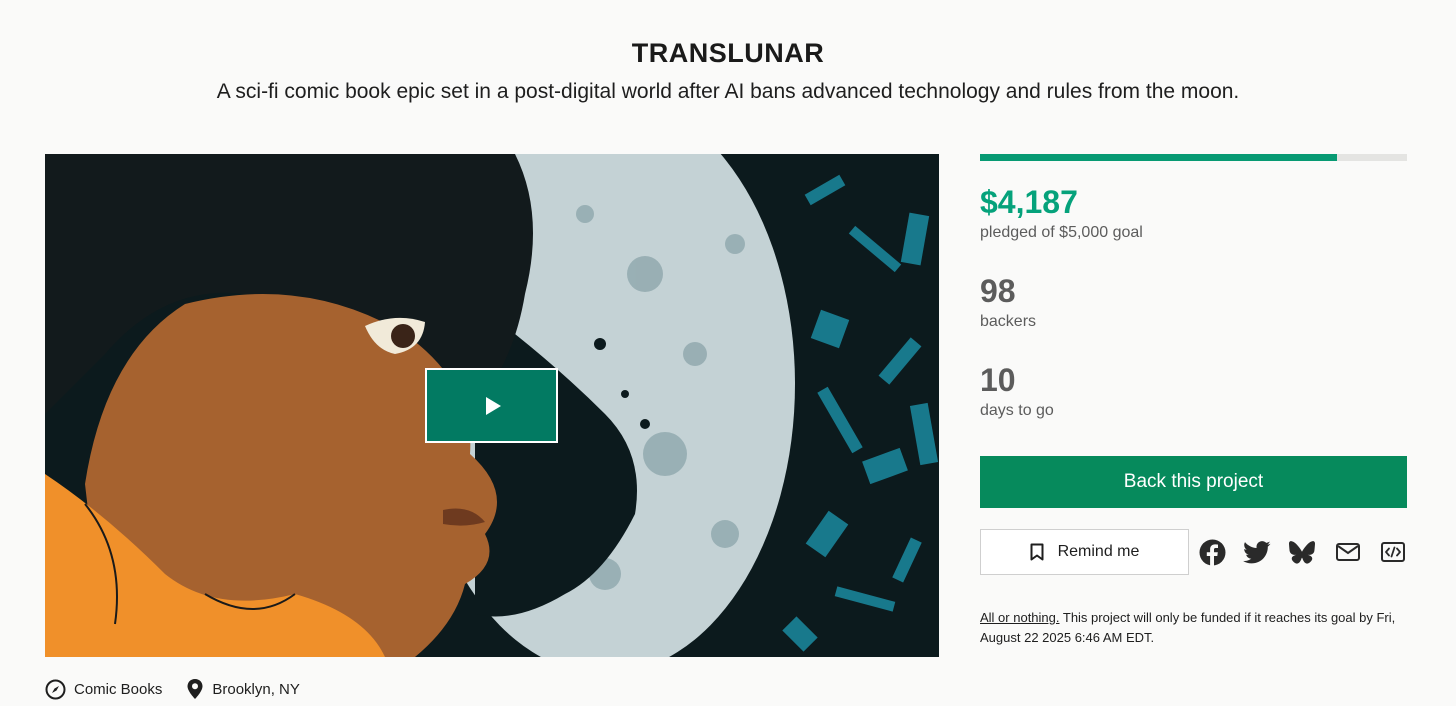 This screenshot has width=1456, height=706. I want to click on backers-count: 98, so click(998, 291).